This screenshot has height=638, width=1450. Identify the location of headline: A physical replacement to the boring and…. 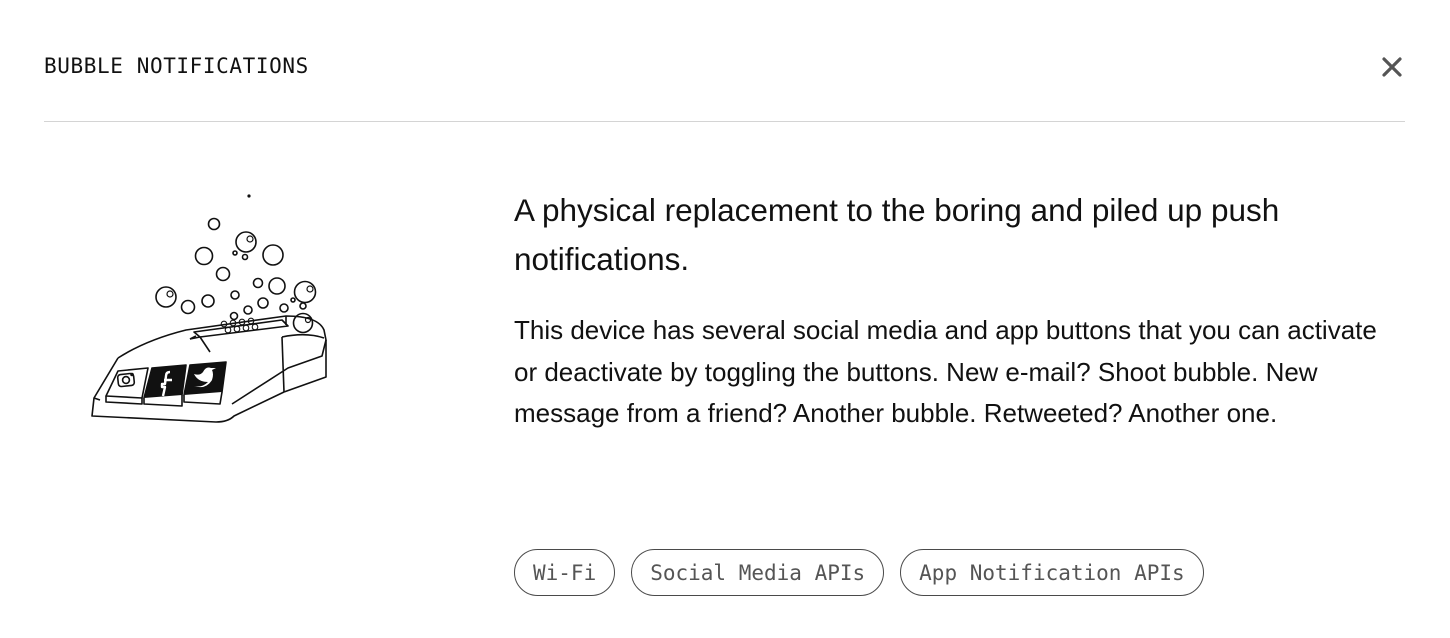
(897, 234).